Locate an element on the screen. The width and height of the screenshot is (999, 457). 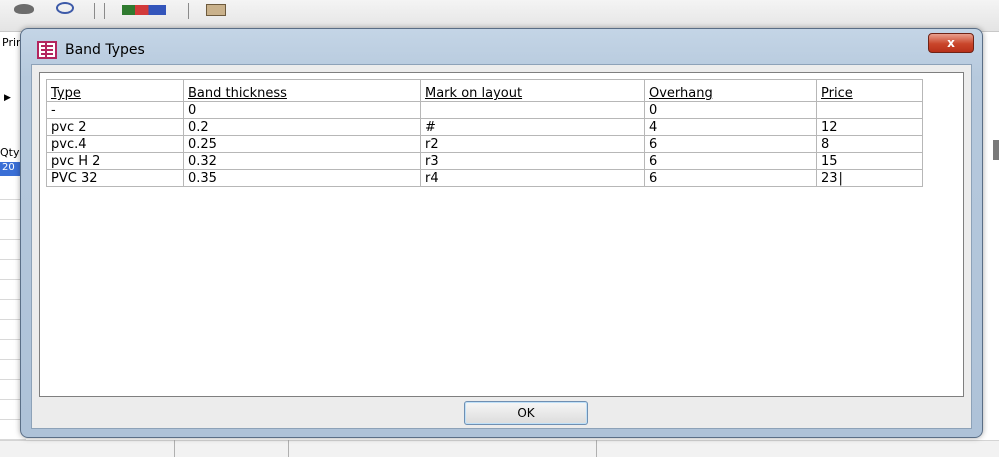
table-cell: 4 is located at coordinates (730, 127).